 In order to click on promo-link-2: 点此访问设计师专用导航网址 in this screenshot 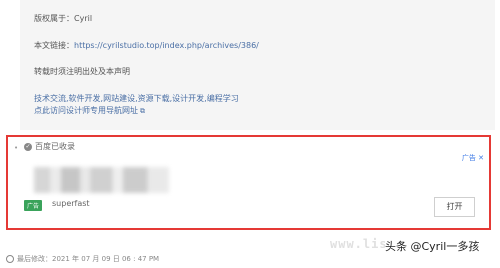, I will do `click(86, 110)`.